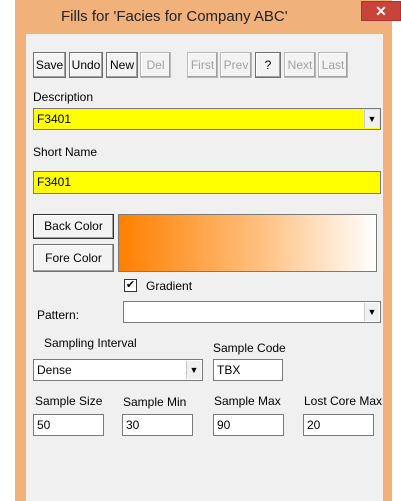  What do you see at coordinates (49, 65) in the screenshot?
I see `save-button: Save` at bounding box center [49, 65].